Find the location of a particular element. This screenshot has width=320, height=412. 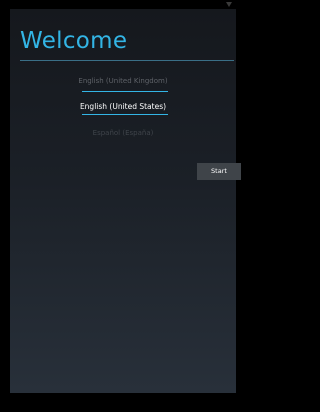

start-button: Start is located at coordinates (219, 171).